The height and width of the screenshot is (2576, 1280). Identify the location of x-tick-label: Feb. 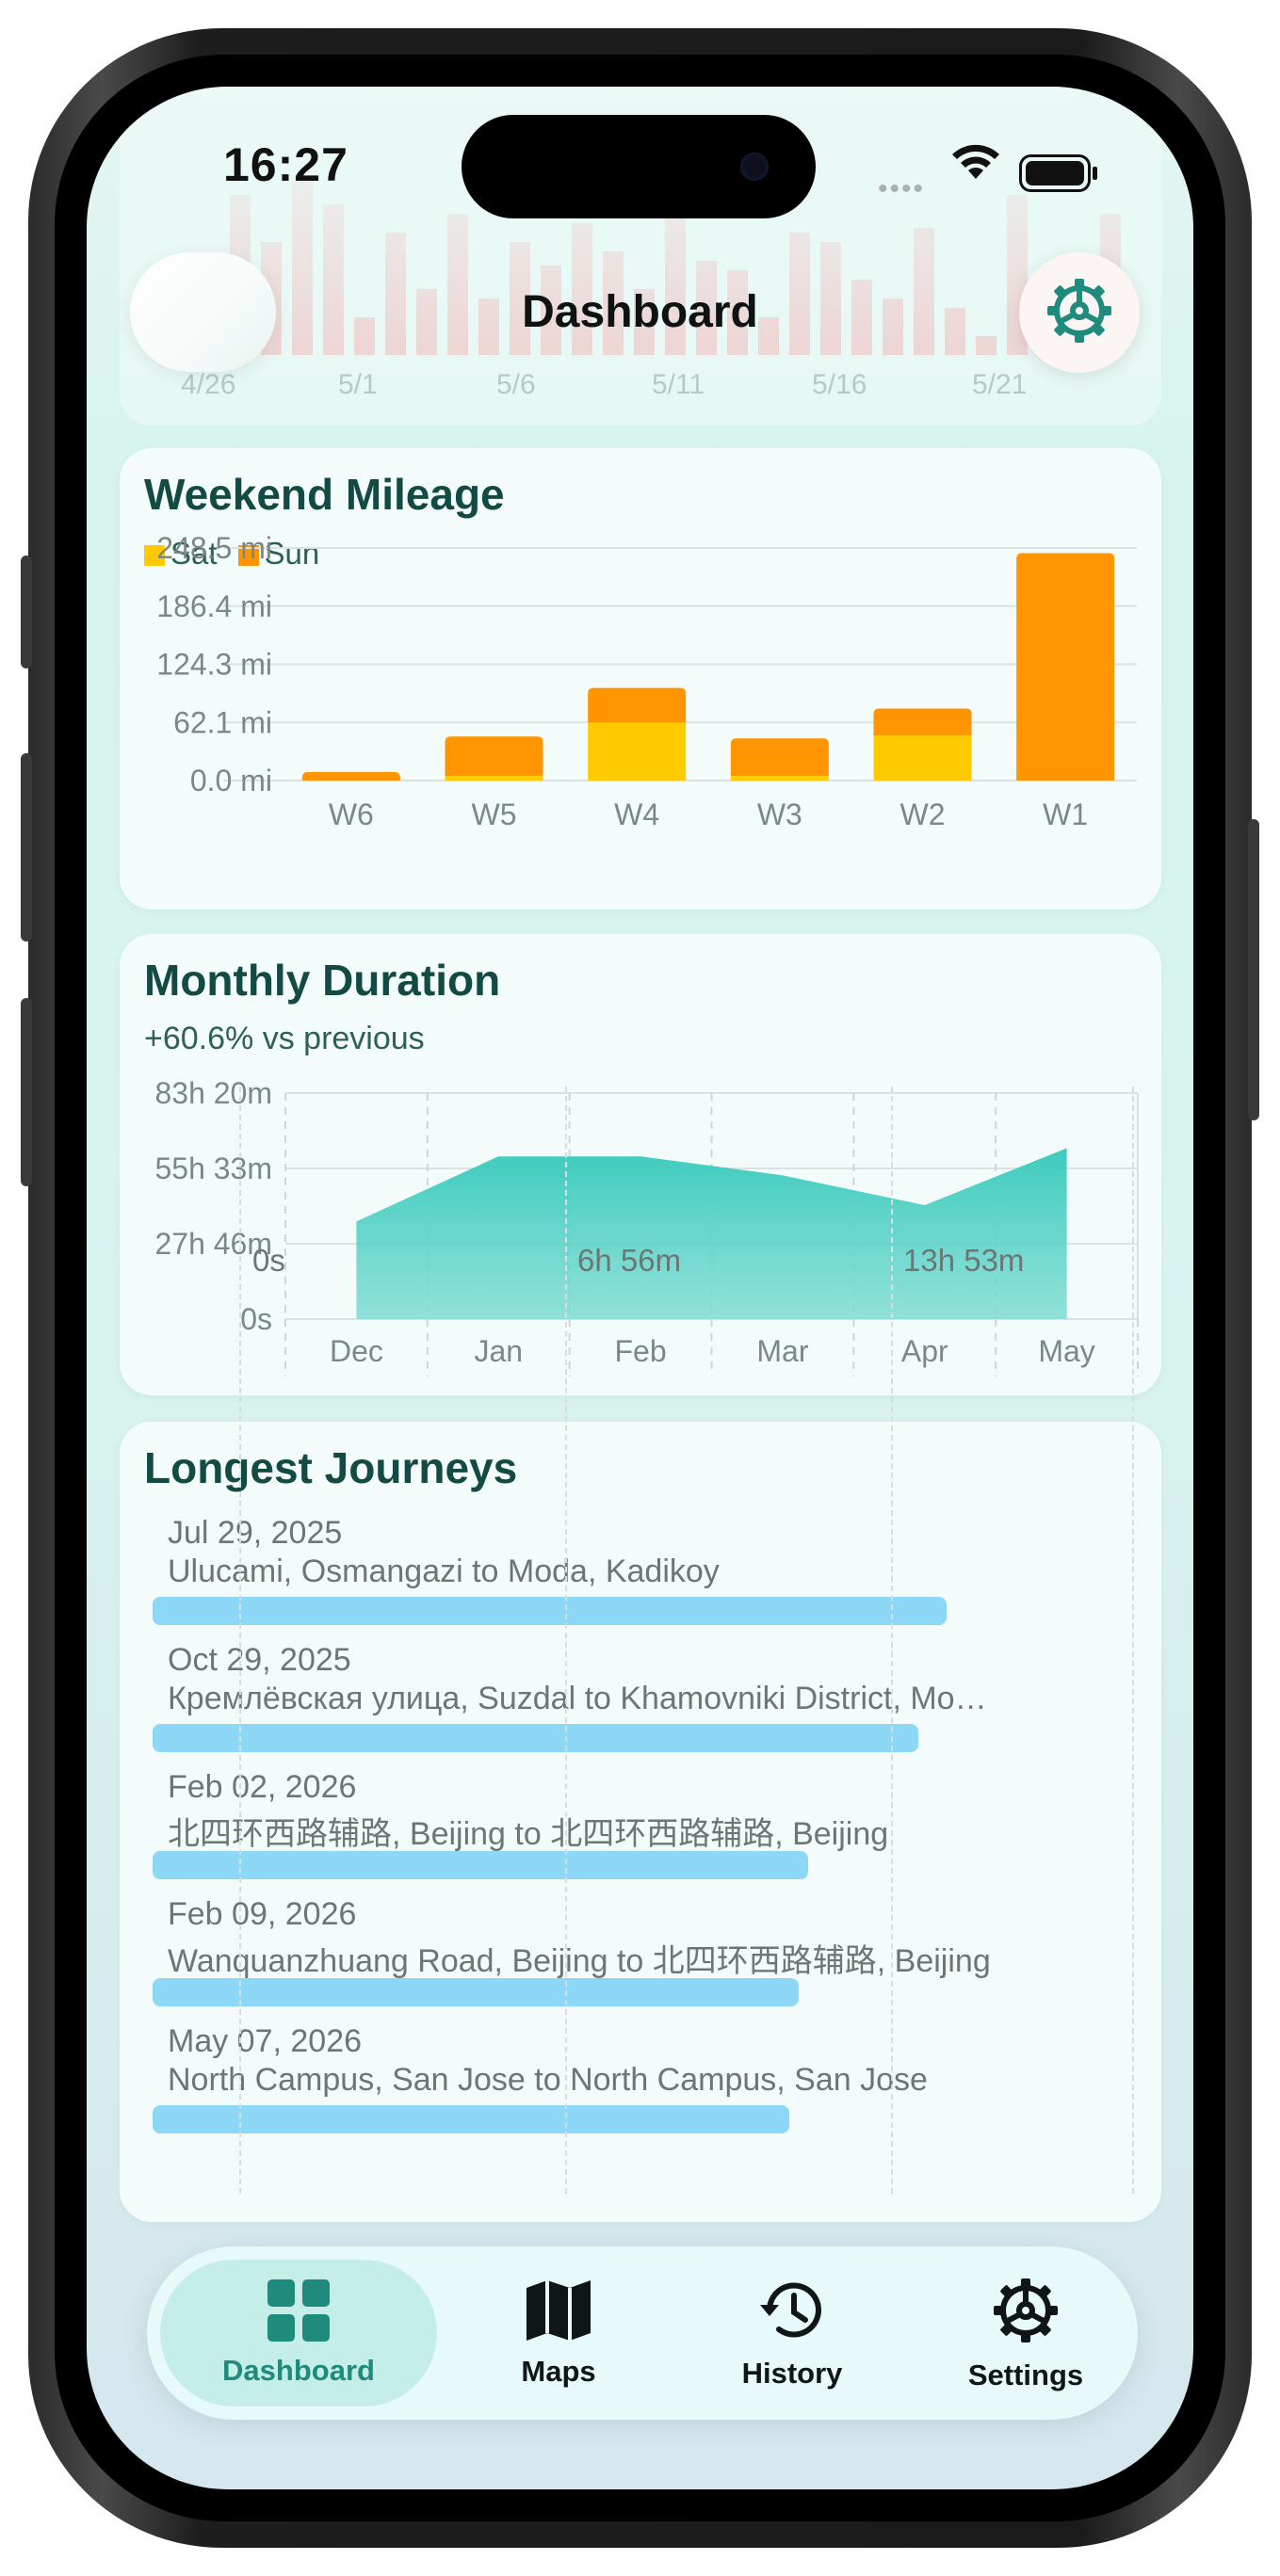
(641, 1351).